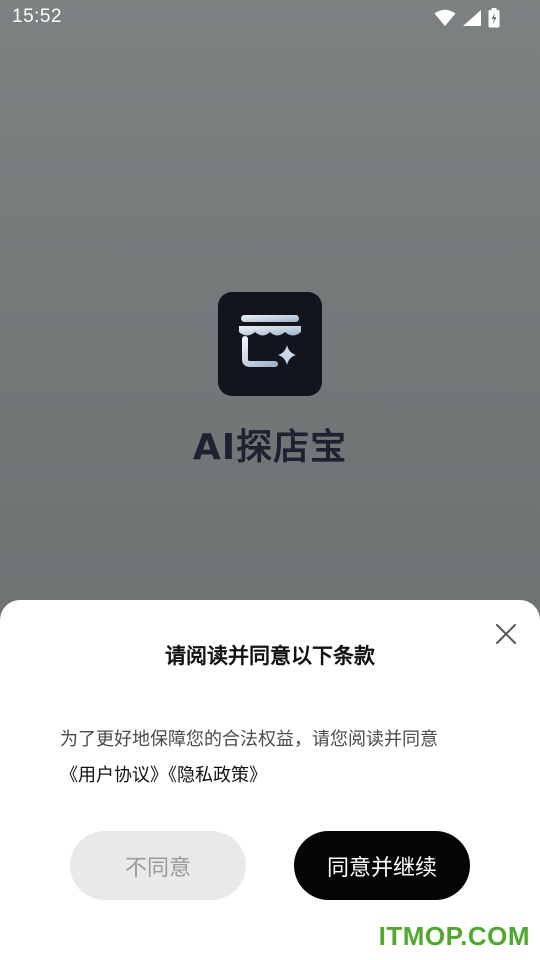 The image size is (540, 960). I want to click on watermark: ITMOP.COM, so click(454, 936).